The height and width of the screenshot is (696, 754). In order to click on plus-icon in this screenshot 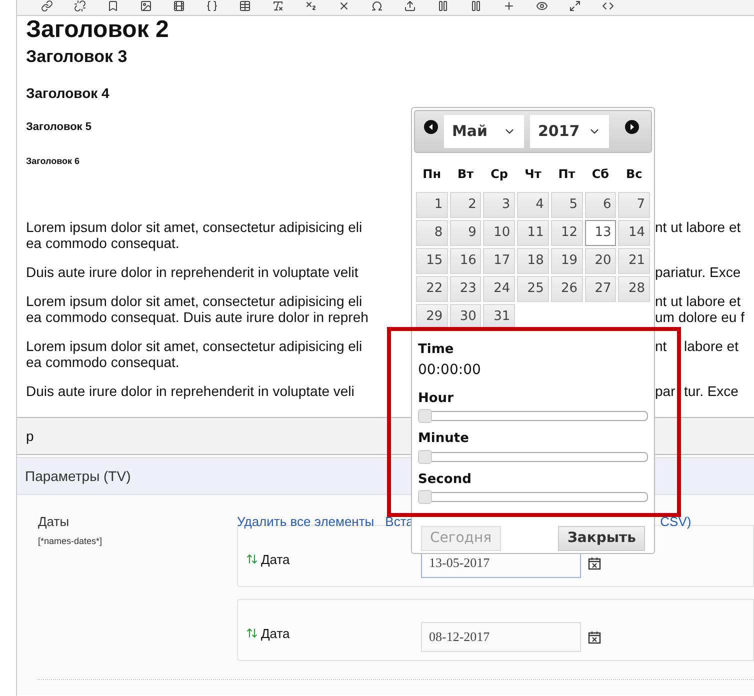, I will do `click(509, 6)`.